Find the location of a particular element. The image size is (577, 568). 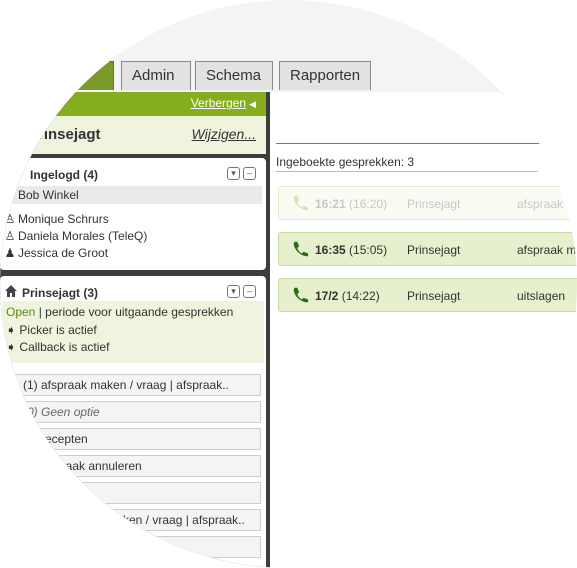

tab-active: n is located at coordinates (87, 75).